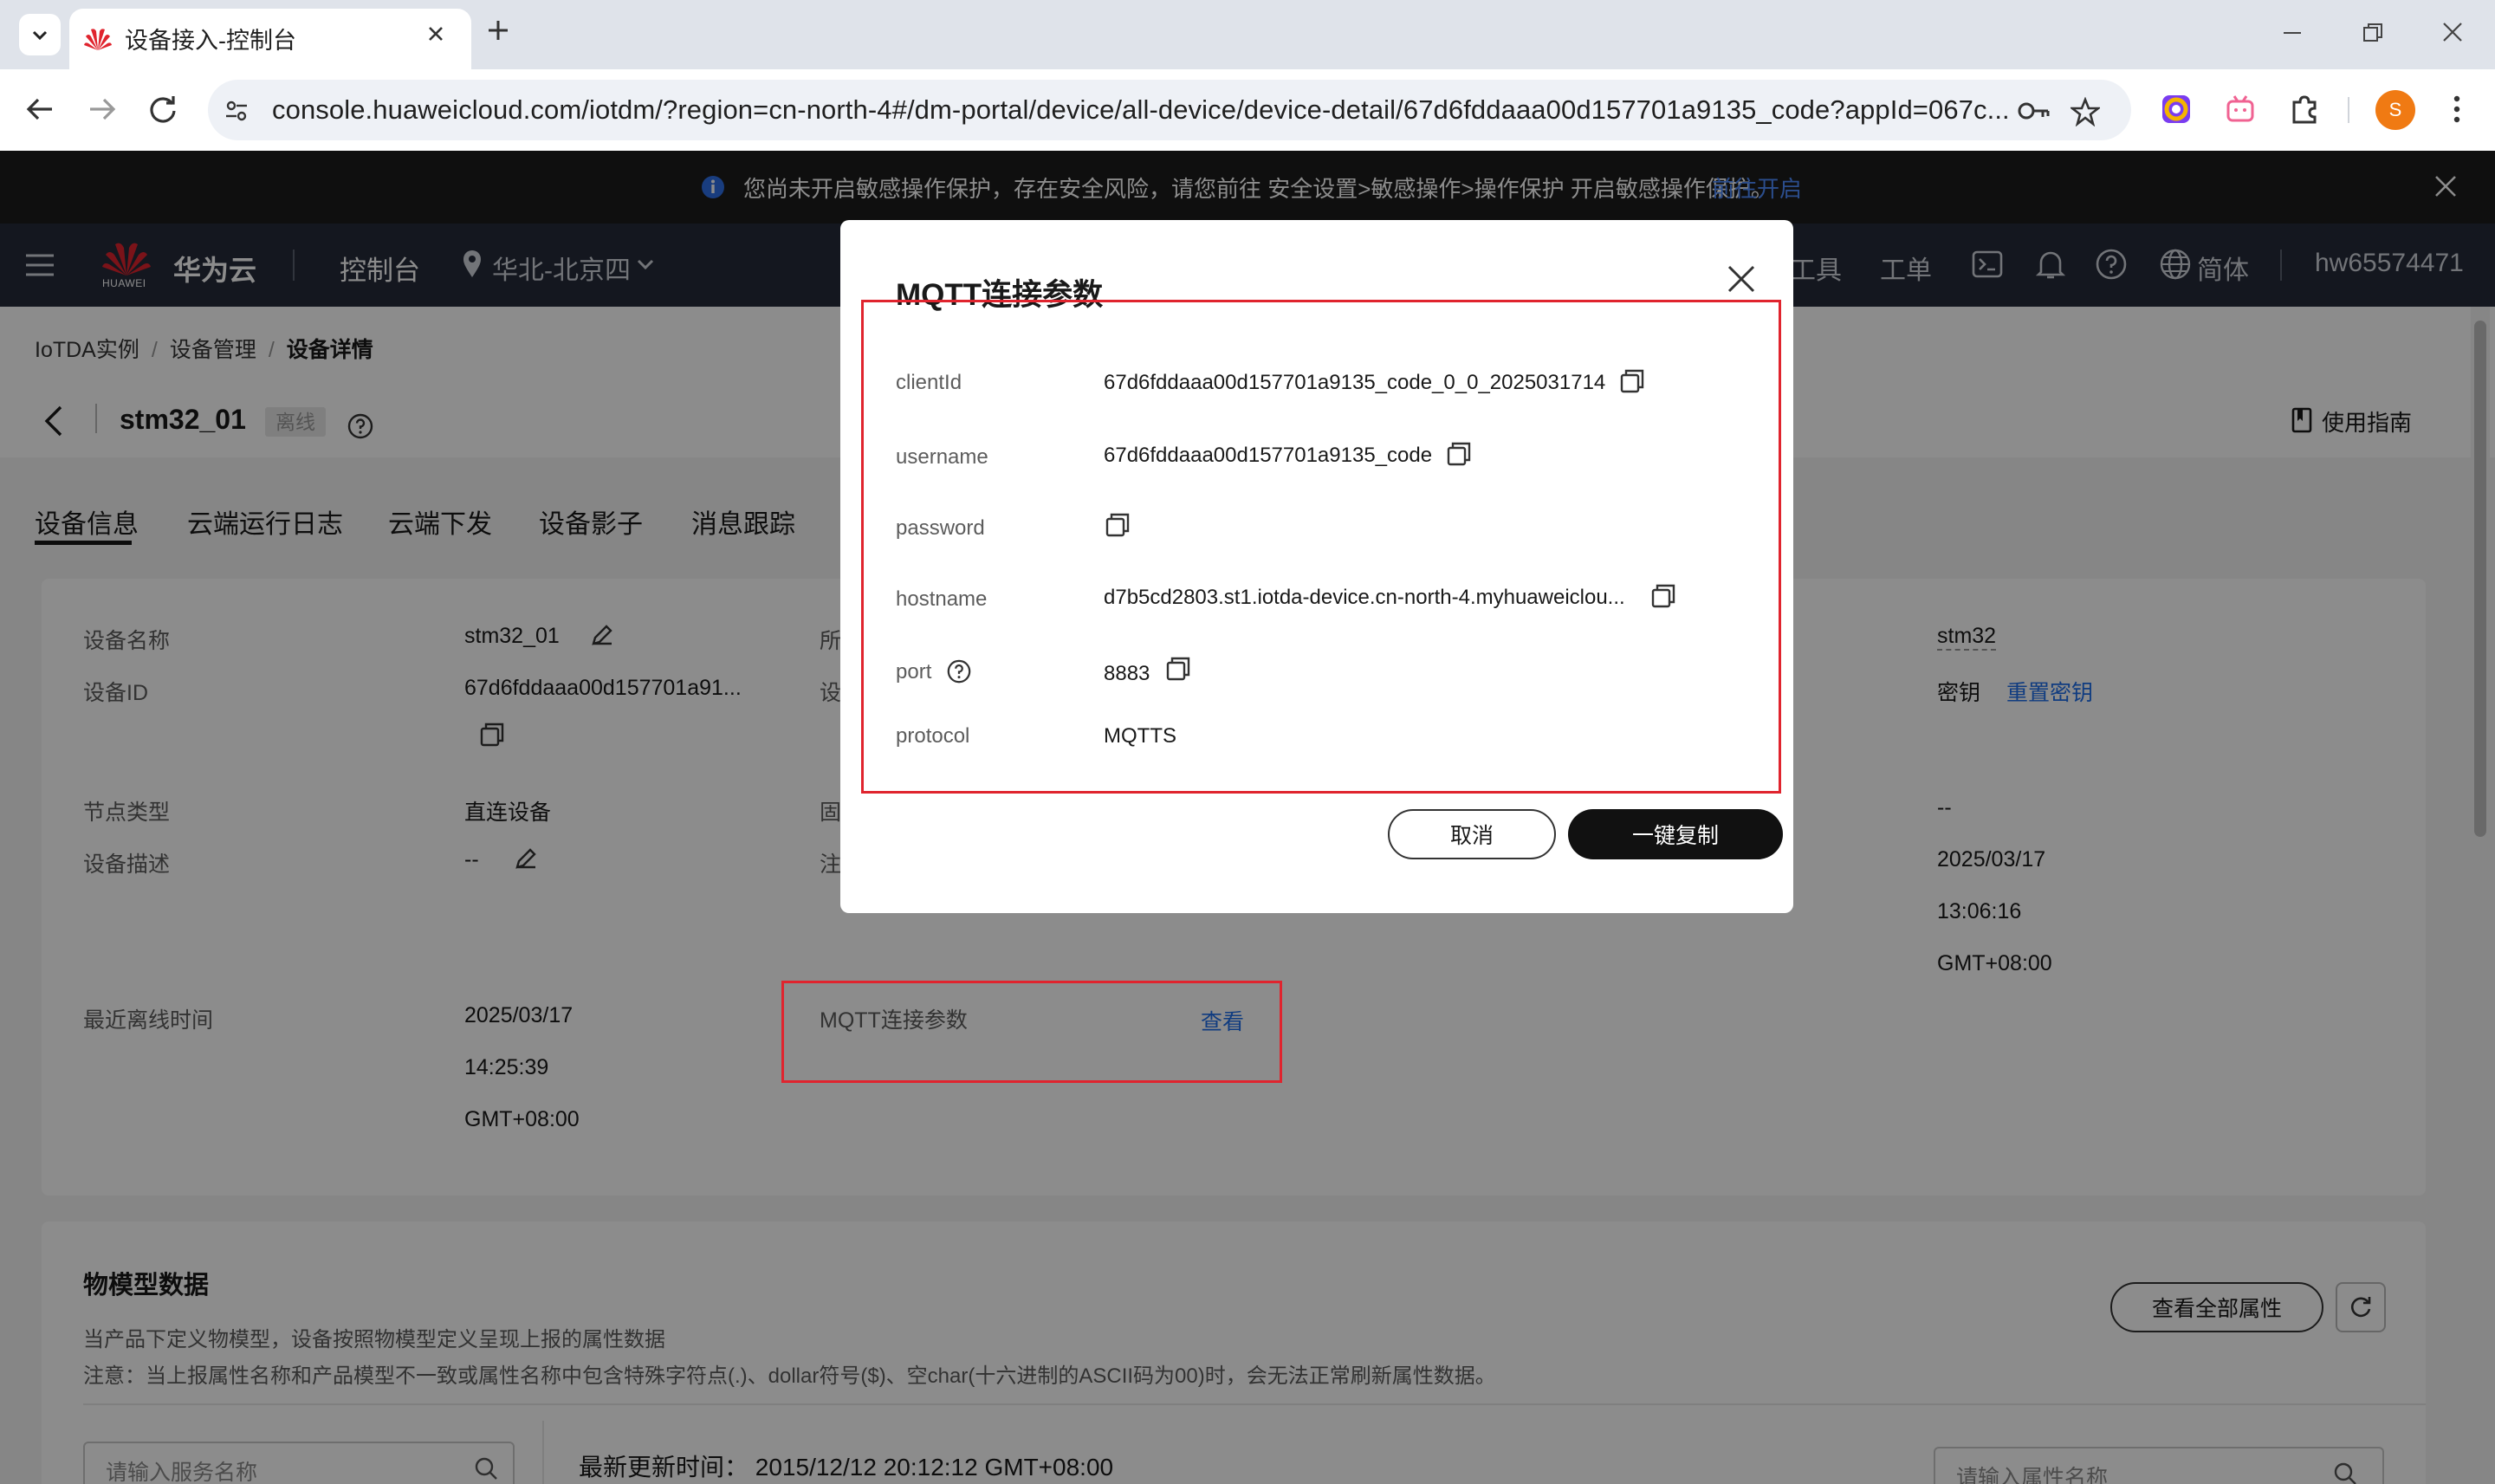 This screenshot has height=1484, width=2495. Describe the element at coordinates (2304, 109) in the screenshot. I see `extensions-puzzle-icon` at that location.